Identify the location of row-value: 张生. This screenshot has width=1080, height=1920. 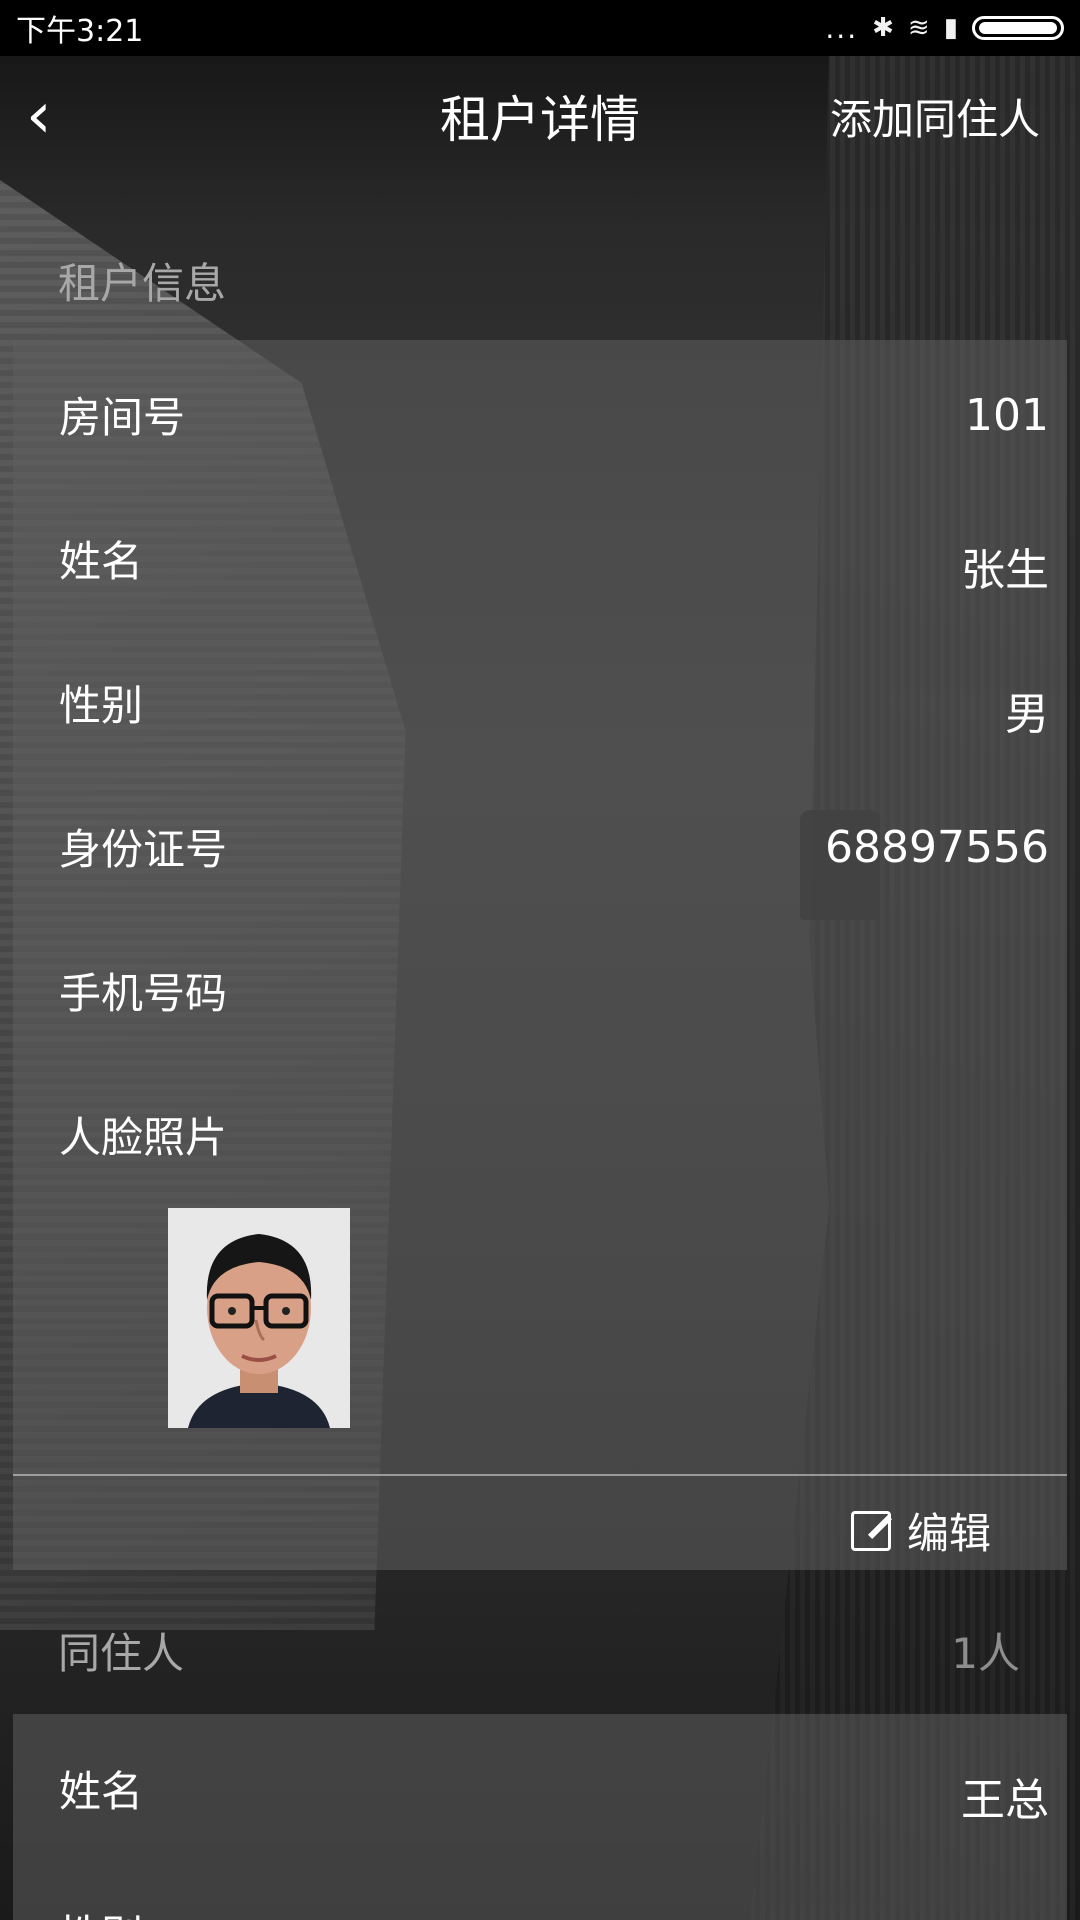
(1005, 570).